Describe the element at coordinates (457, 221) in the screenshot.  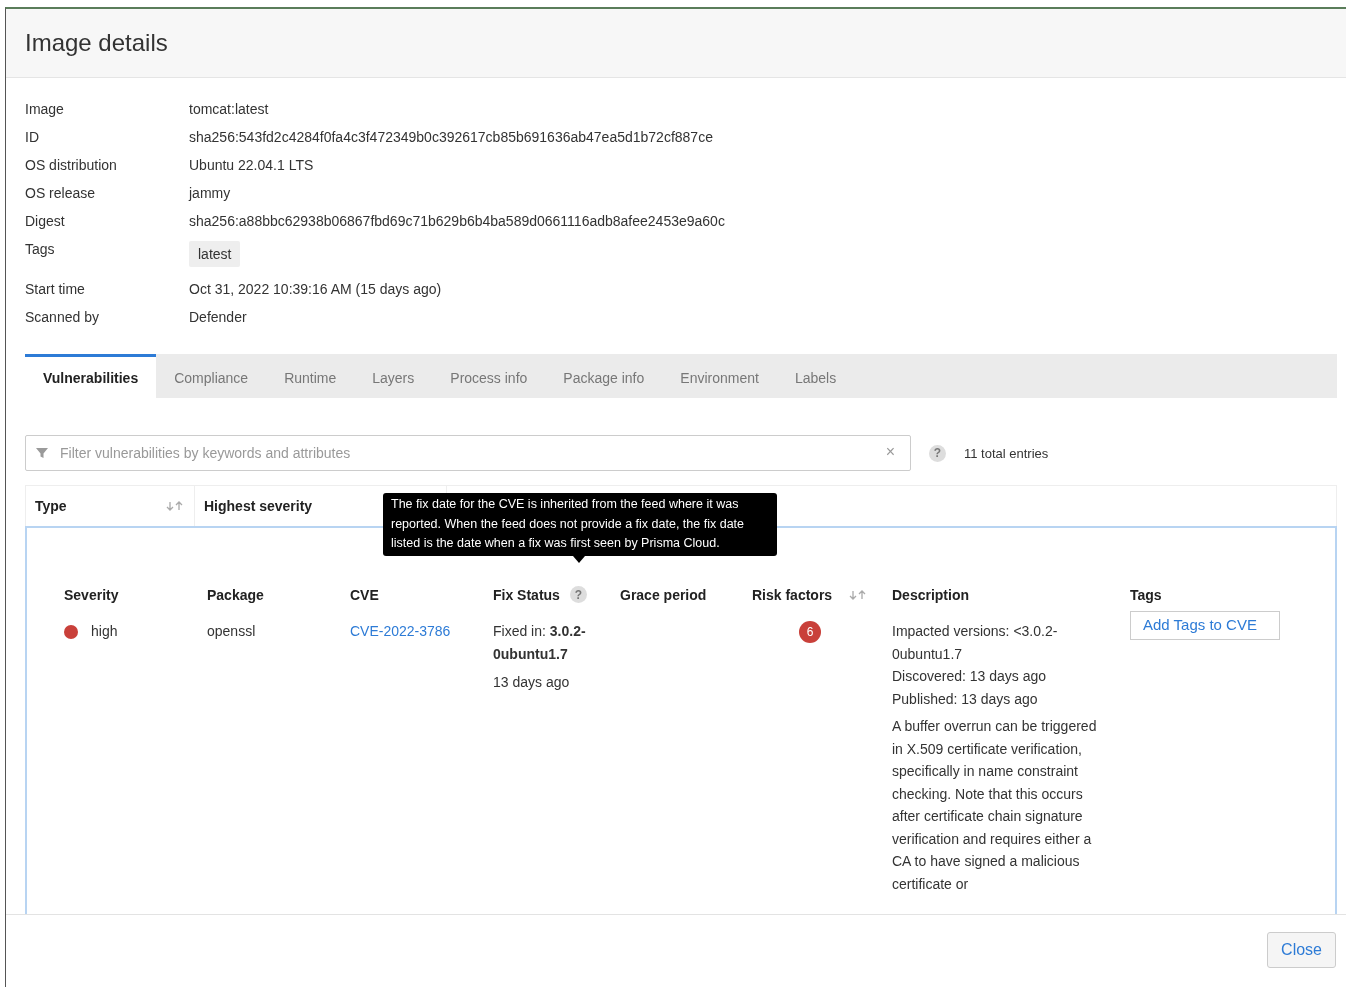
I see `detail-value: sha256:a88bbc62938b06867fbd69c71b629b6b4ba589d0661116adb8afee2453e9a60c` at that location.